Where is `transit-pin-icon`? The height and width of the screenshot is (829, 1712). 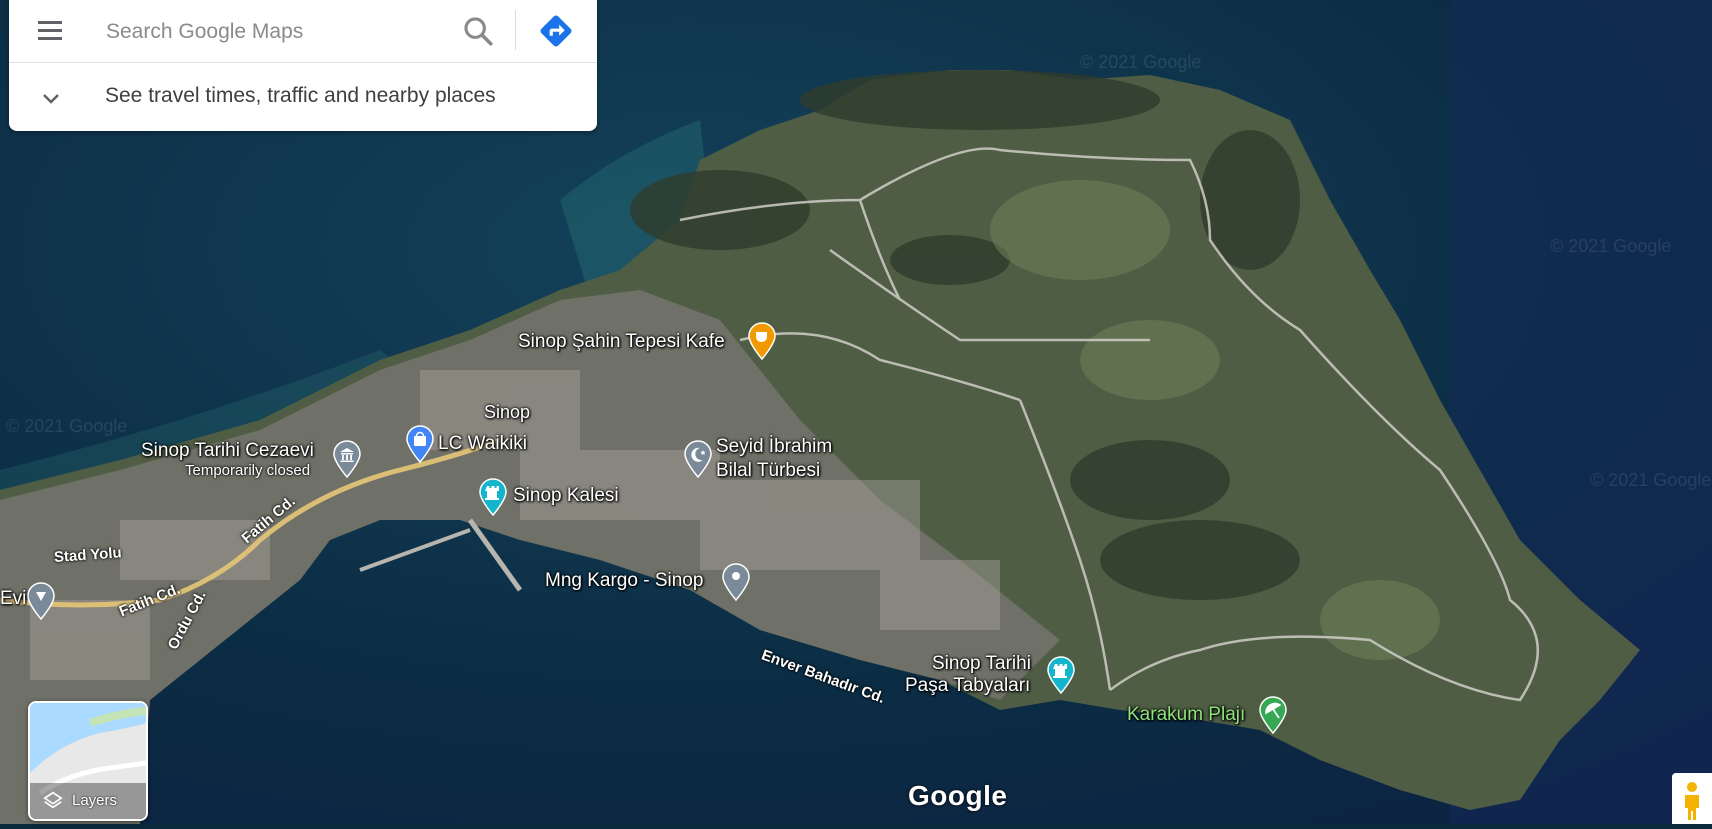 transit-pin-icon is located at coordinates (41, 601).